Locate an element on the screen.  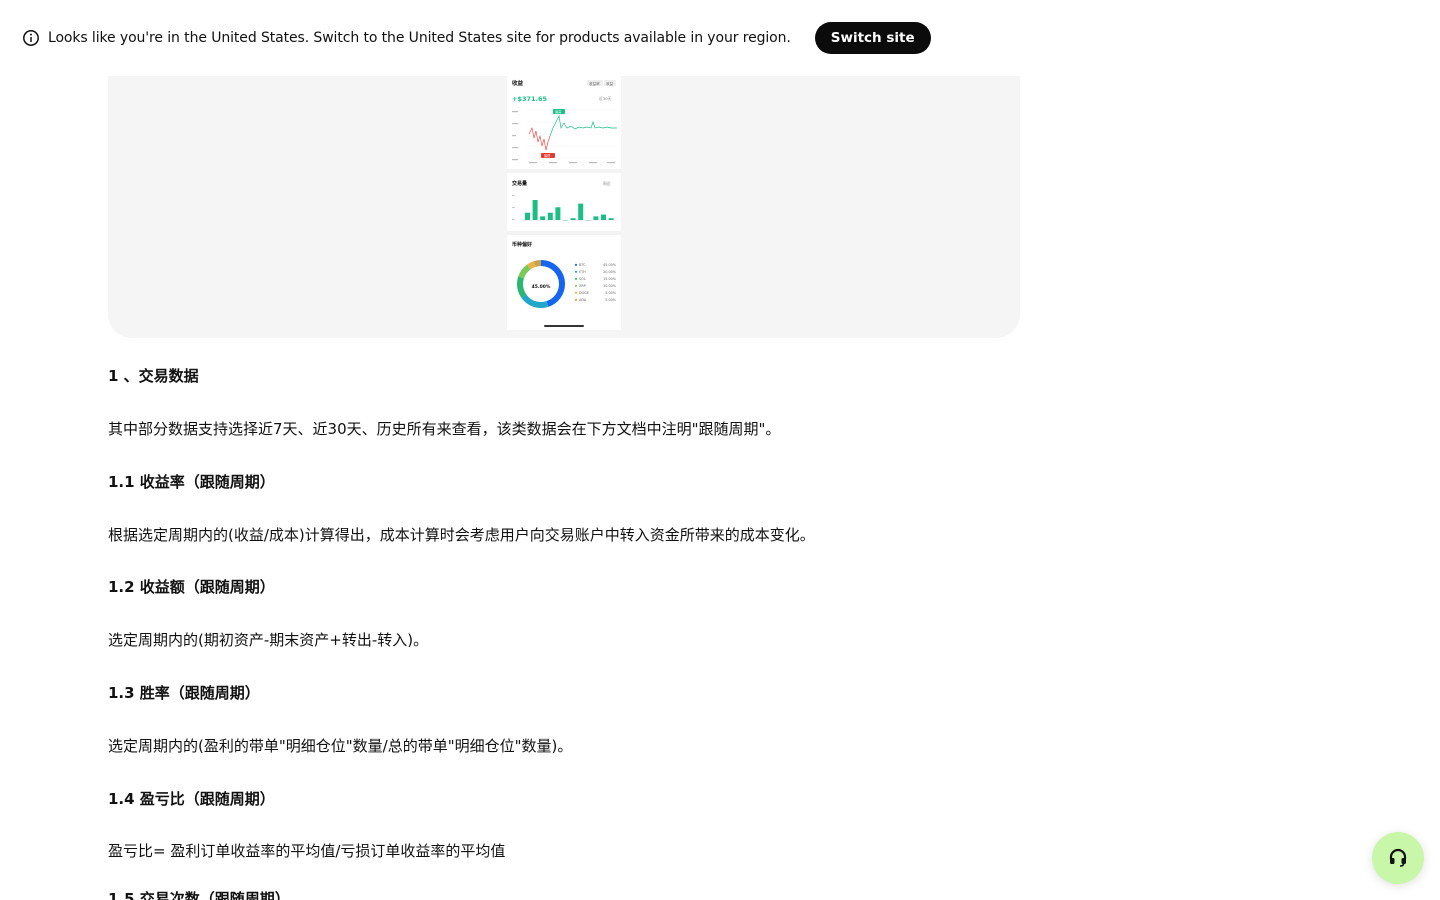
pref-center-value: 45.00% is located at coordinates (541, 287).